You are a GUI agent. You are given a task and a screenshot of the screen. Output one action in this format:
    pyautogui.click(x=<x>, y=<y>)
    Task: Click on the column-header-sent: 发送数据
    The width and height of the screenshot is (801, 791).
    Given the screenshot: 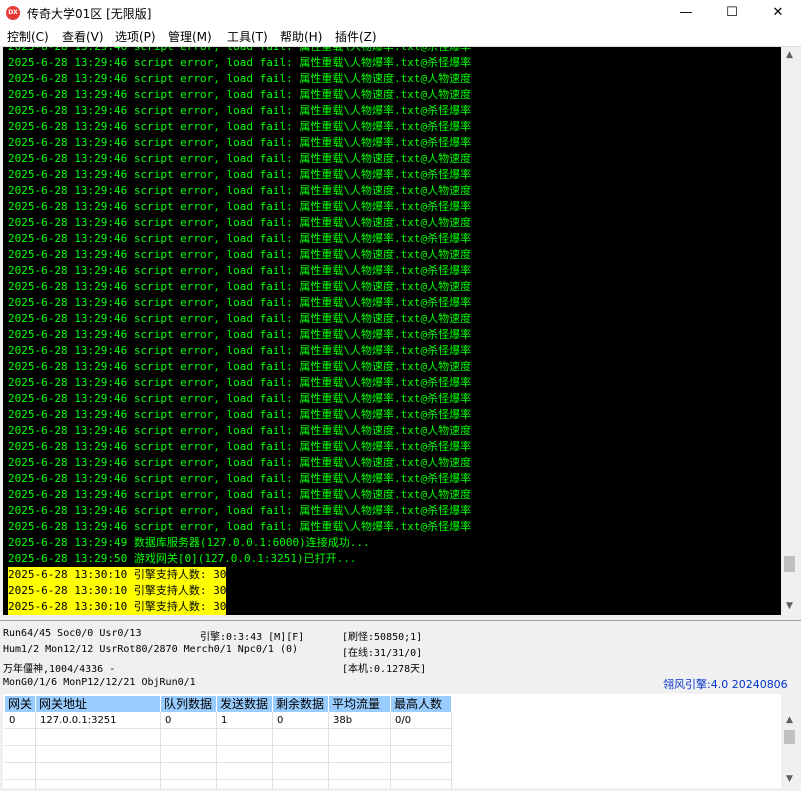 What is the action you would take?
    pyautogui.click(x=245, y=704)
    